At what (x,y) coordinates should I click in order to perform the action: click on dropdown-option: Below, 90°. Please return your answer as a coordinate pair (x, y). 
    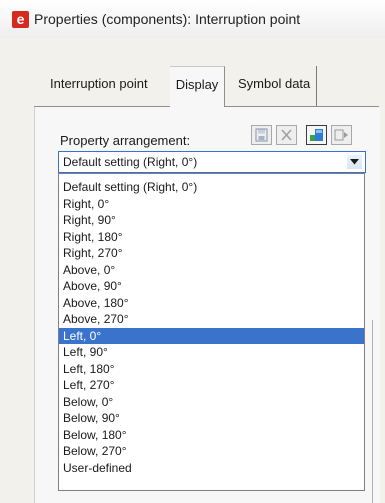
    Looking at the image, I should click on (211, 418).